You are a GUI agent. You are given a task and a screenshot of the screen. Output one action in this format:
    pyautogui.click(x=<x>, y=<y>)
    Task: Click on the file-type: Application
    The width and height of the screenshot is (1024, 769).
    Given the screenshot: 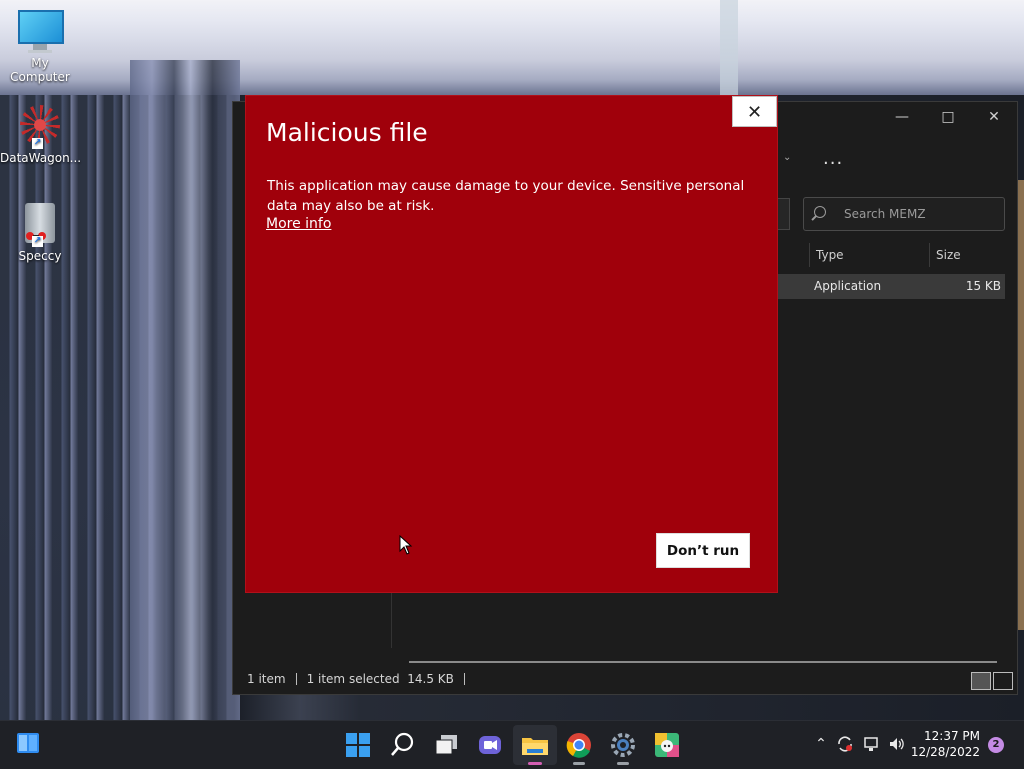 What is the action you would take?
    pyautogui.click(x=848, y=286)
    